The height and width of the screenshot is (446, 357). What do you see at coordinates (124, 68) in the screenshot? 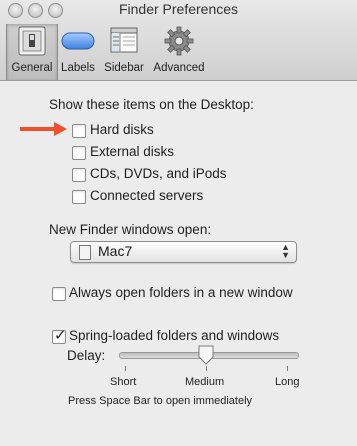
I see `tab-sidebar-label: Sidebar` at bounding box center [124, 68].